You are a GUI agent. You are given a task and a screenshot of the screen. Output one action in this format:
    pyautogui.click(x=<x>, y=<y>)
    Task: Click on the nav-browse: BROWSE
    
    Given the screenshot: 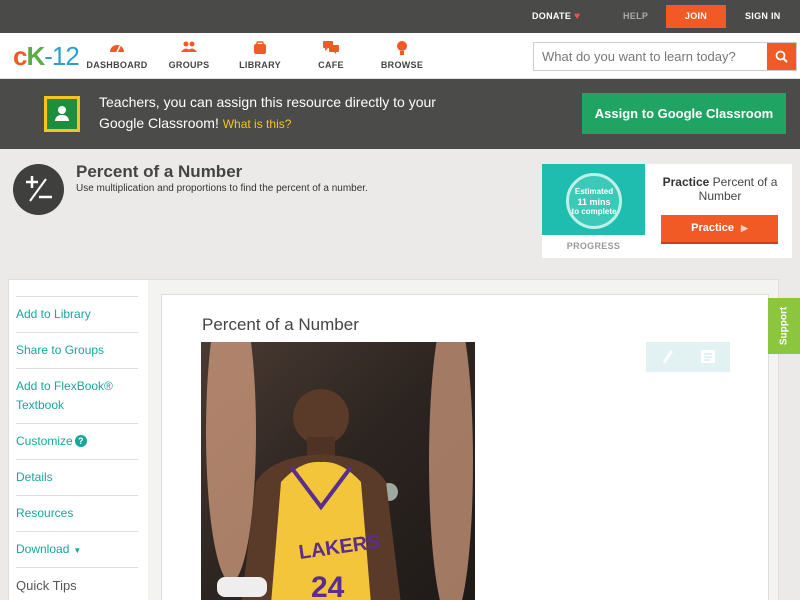 What is the action you would take?
    pyautogui.click(x=402, y=55)
    